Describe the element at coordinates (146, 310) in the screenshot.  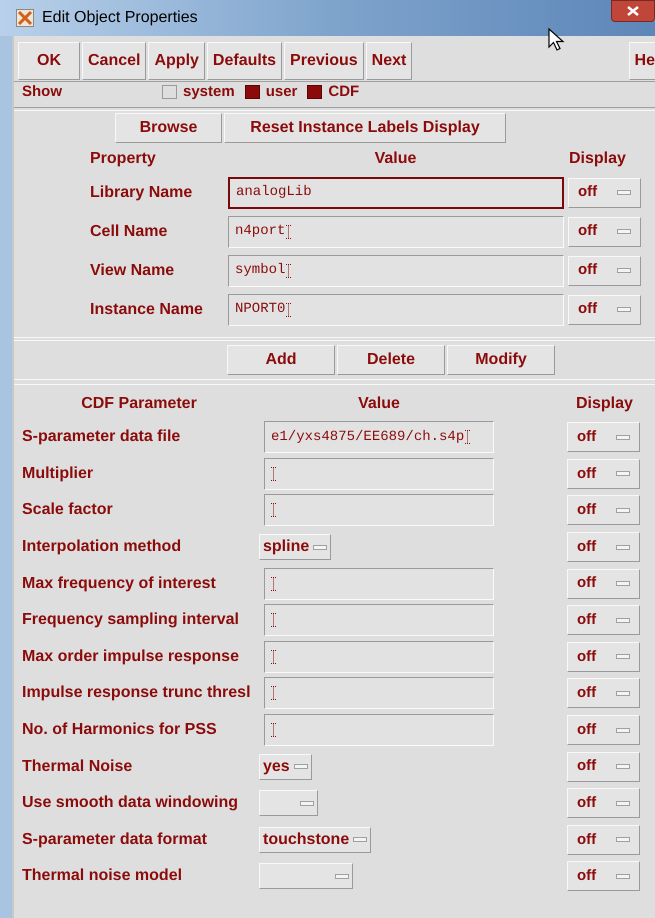
I see `property-label: Instance Name` at that location.